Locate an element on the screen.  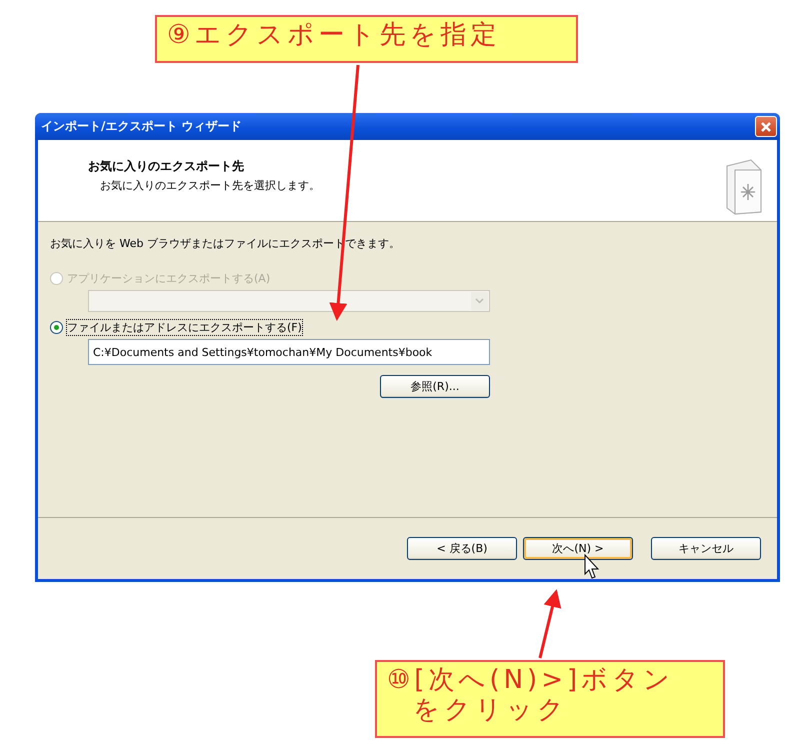
close-icon is located at coordinates (766, 126).